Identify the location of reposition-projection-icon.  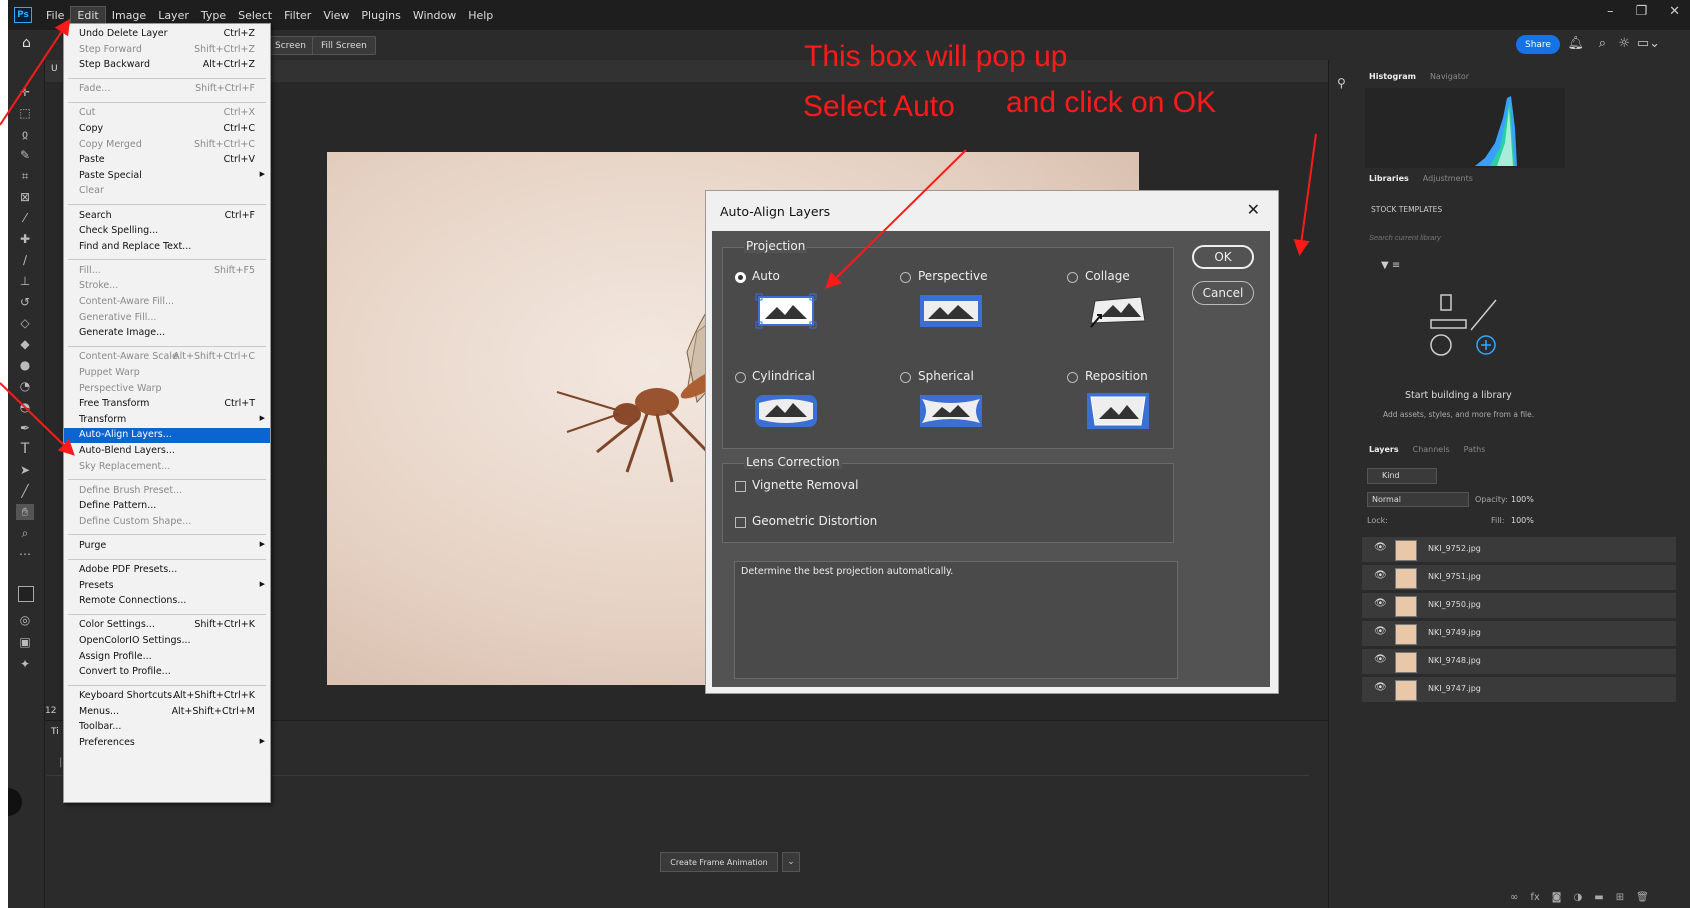
(1118, 411).